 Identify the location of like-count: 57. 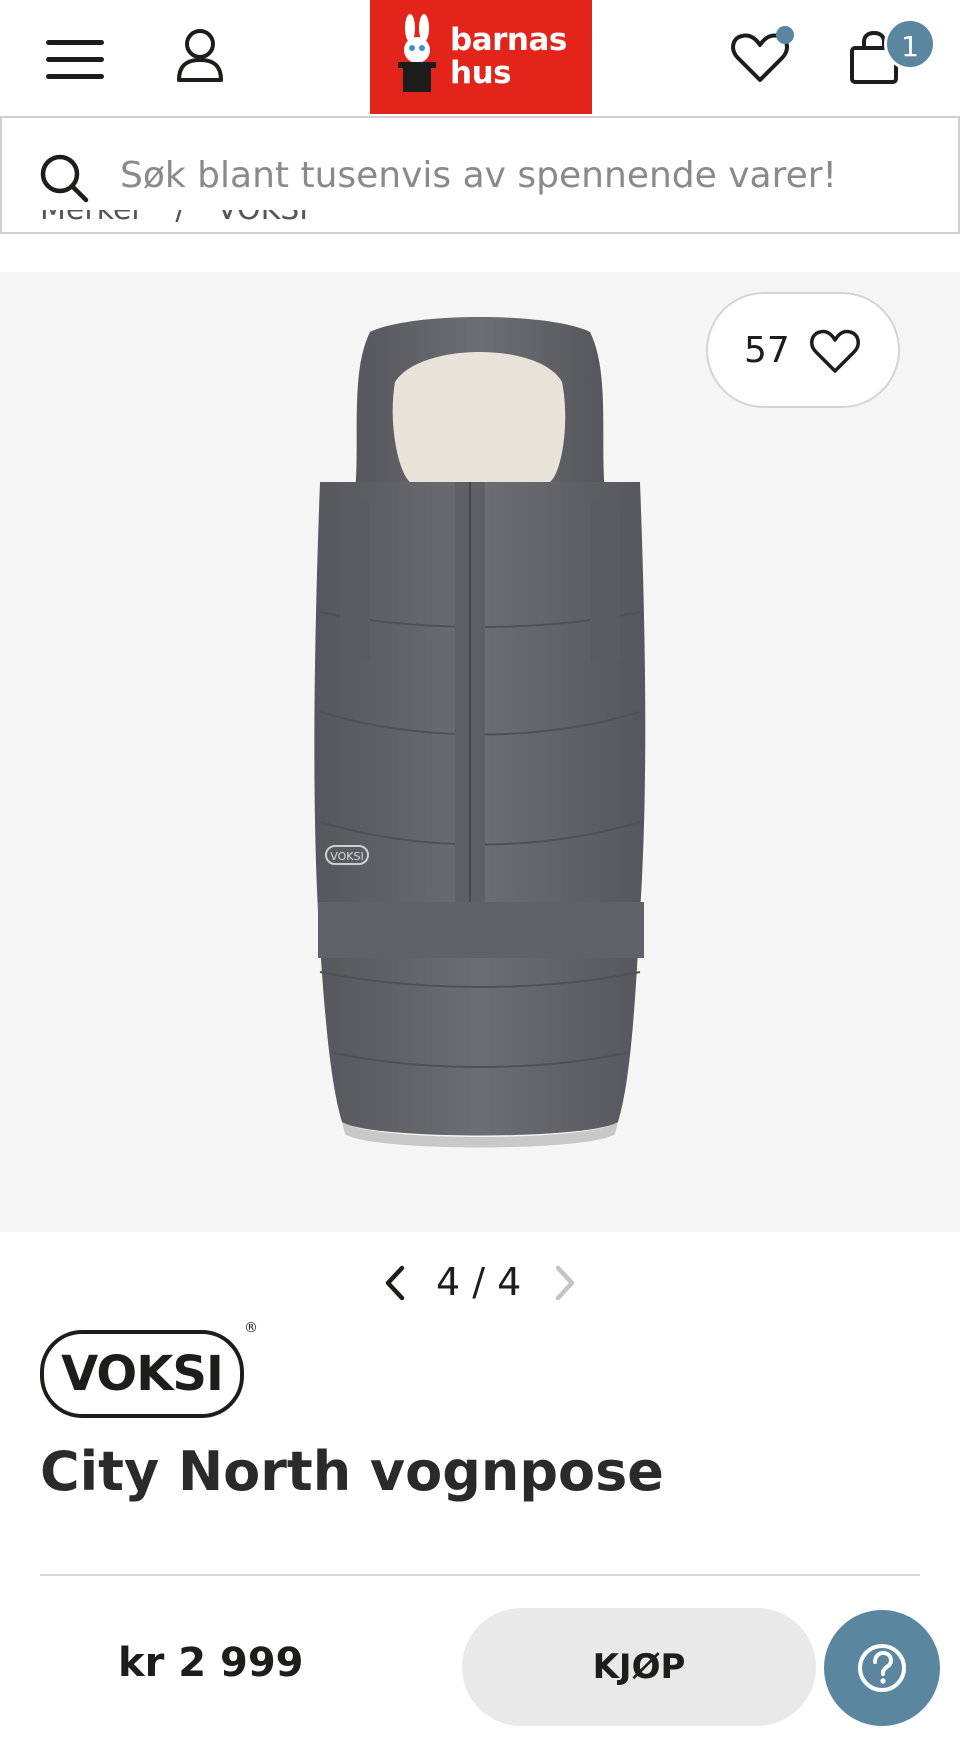
(767, 350).